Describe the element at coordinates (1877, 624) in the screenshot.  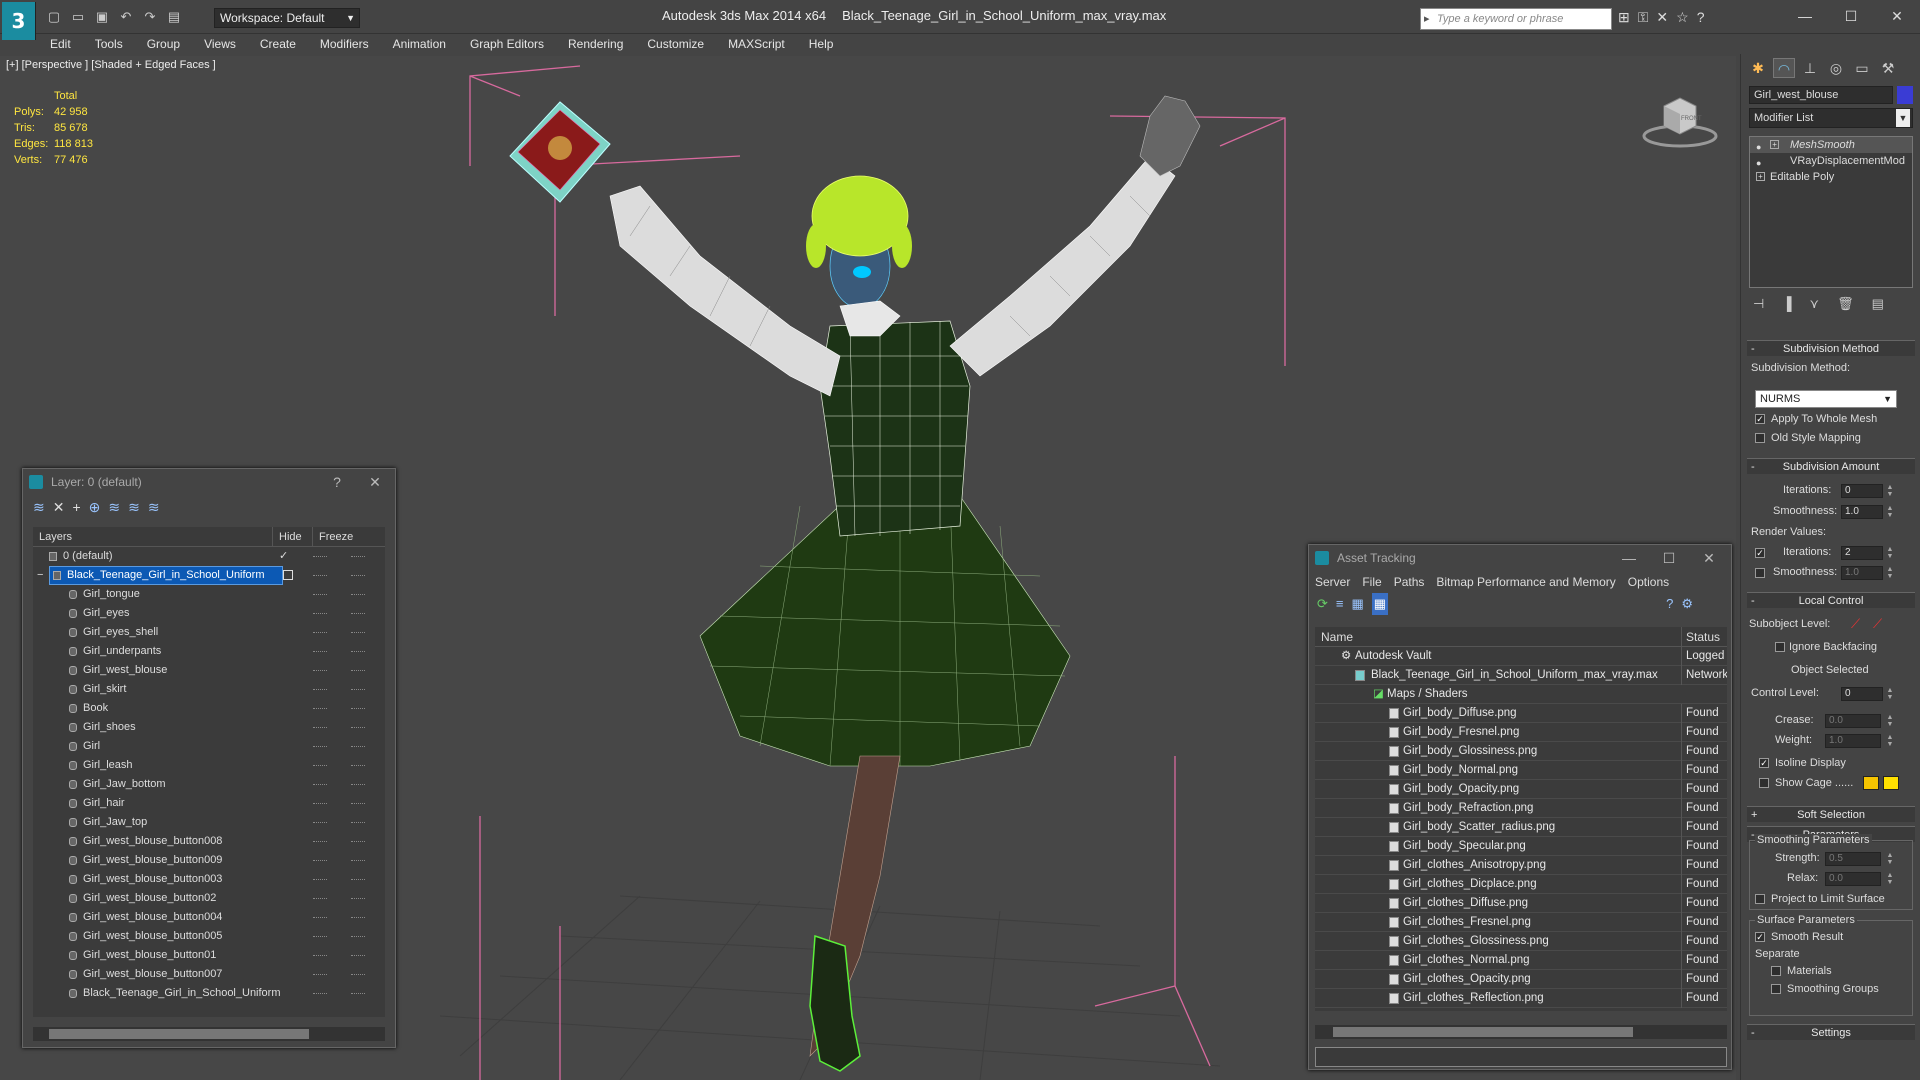
I see `edge-level-icon: ⟋` at that location.